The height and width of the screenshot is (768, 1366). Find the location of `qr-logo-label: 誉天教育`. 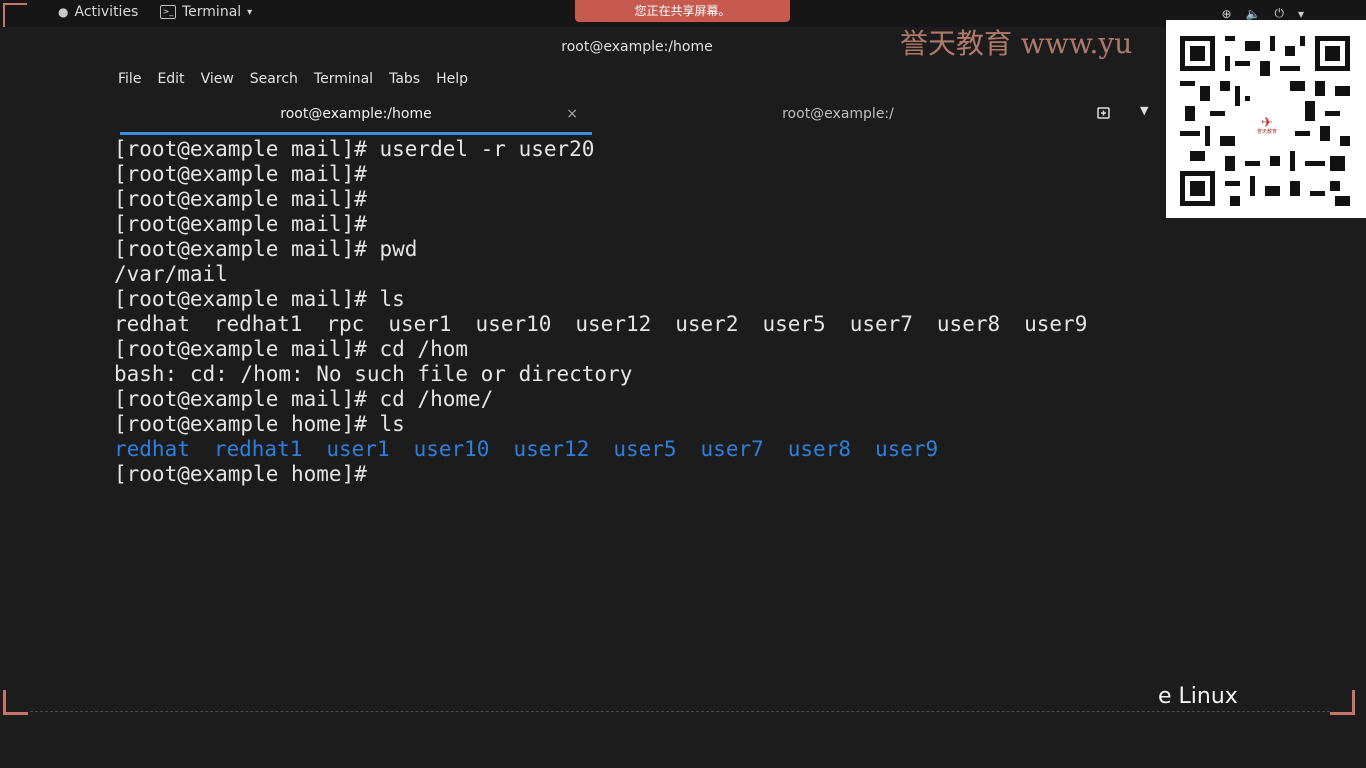

qr-logo-label: 誉天教育 is located at coordinates (1266, 132).